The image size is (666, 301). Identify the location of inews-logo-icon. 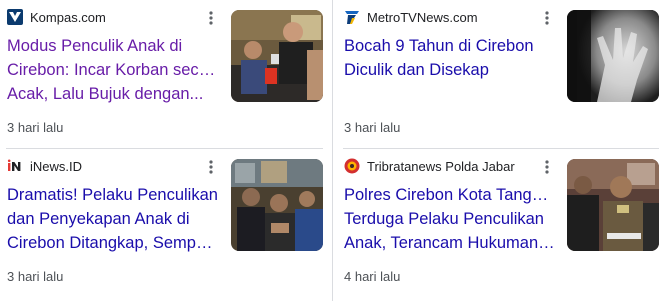
(15, 166).